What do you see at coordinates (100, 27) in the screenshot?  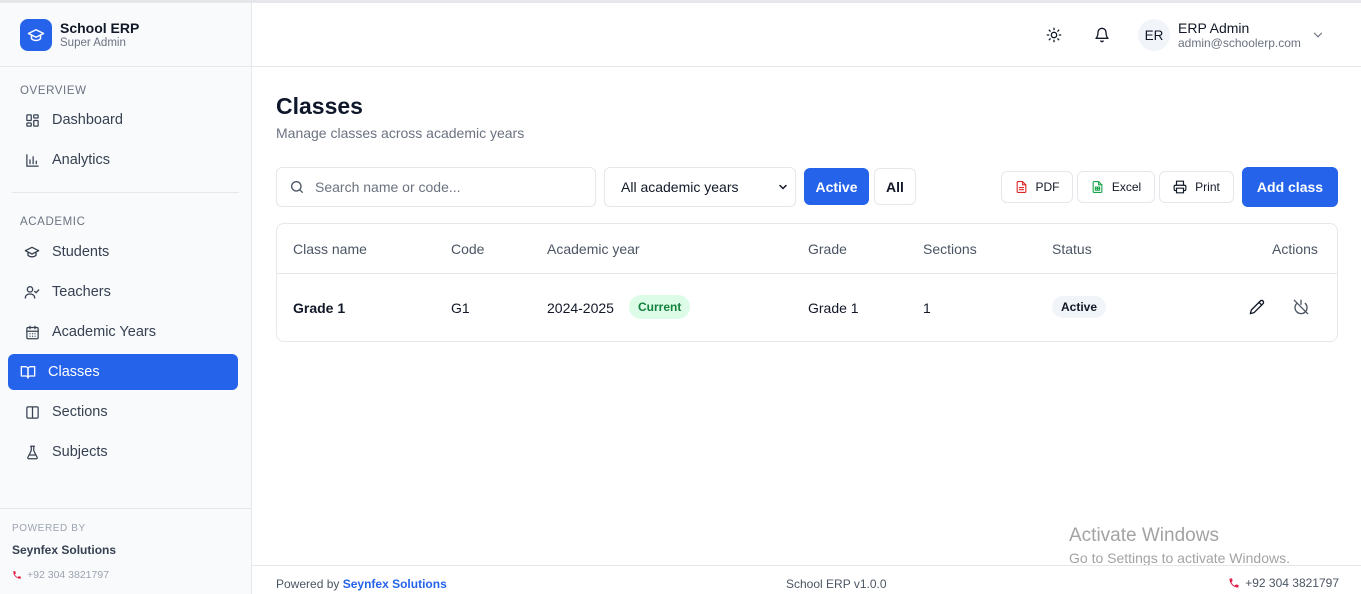 I see `brand-title: School ERP` at bounding box center [100, 27].